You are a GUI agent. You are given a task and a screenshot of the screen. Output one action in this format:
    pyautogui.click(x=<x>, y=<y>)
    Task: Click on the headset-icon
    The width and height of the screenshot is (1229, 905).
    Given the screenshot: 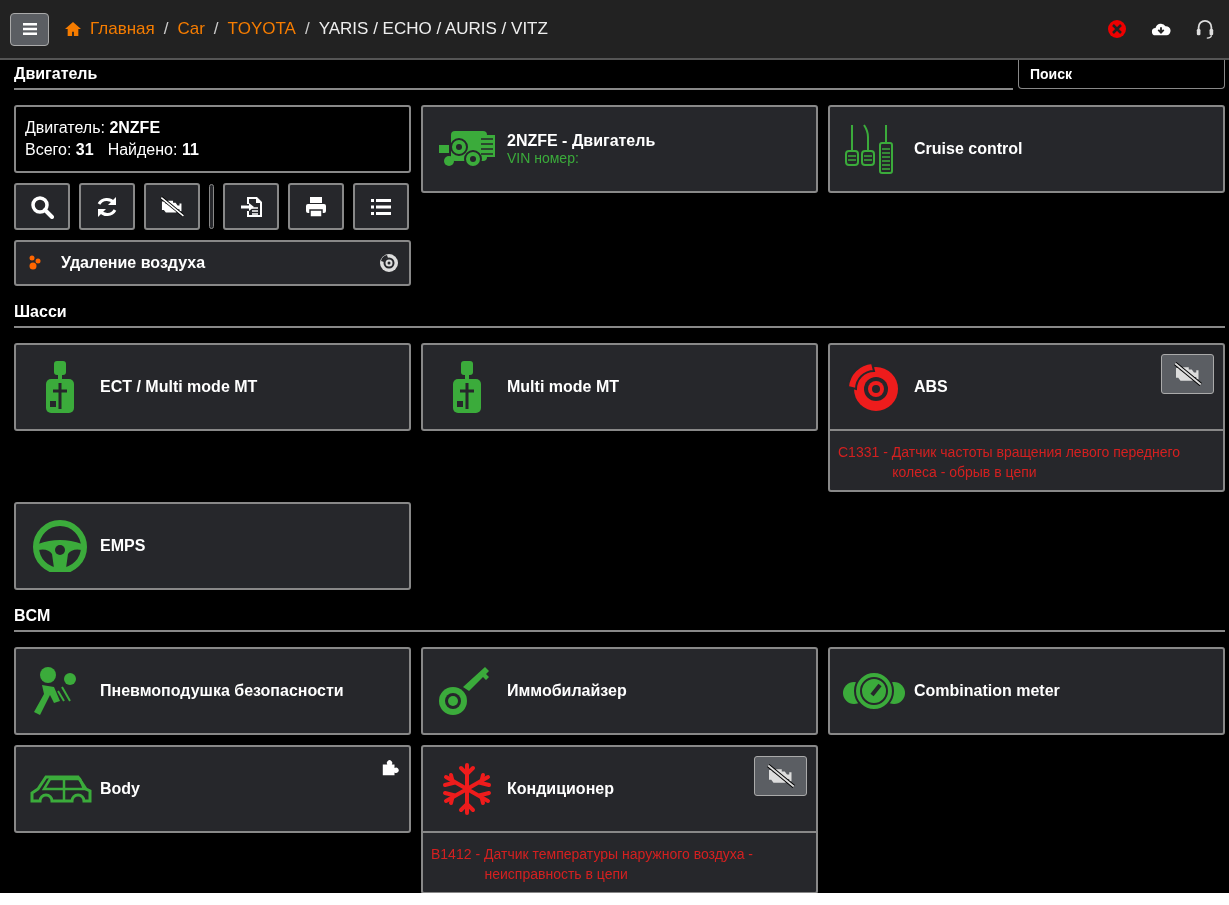 What is the action you would take?
    pyautogui.click(x=1205, y=29)
    